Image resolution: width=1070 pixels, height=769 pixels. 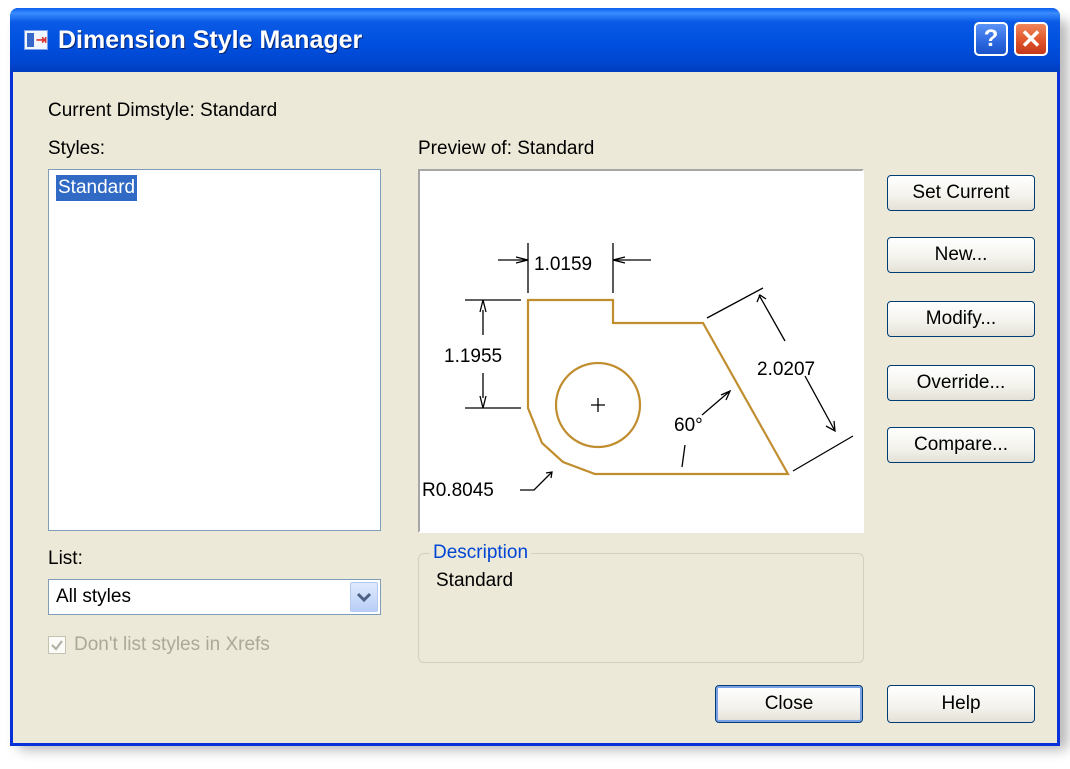 I want to click on style-item-standard: Standard, so click(x=97, y=188).